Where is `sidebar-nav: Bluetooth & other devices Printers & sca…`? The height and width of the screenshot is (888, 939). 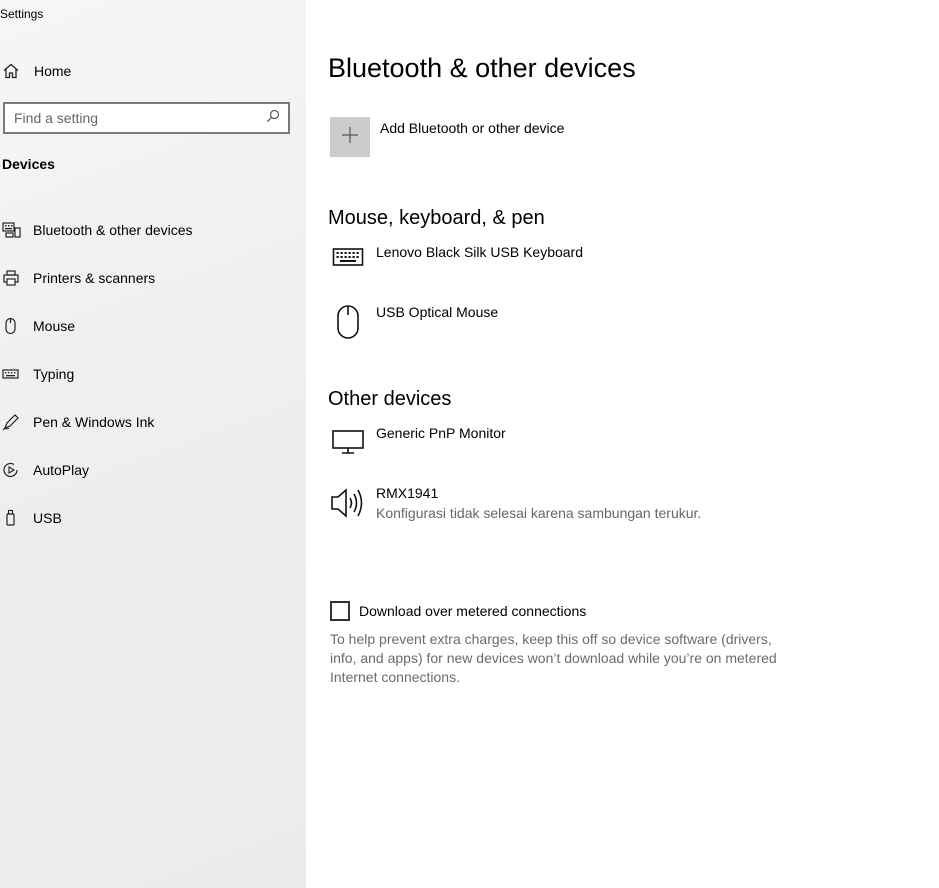
sidebar-nav: Bluetooth & other devices Printers & sca… is located at coordinates (153, 374).